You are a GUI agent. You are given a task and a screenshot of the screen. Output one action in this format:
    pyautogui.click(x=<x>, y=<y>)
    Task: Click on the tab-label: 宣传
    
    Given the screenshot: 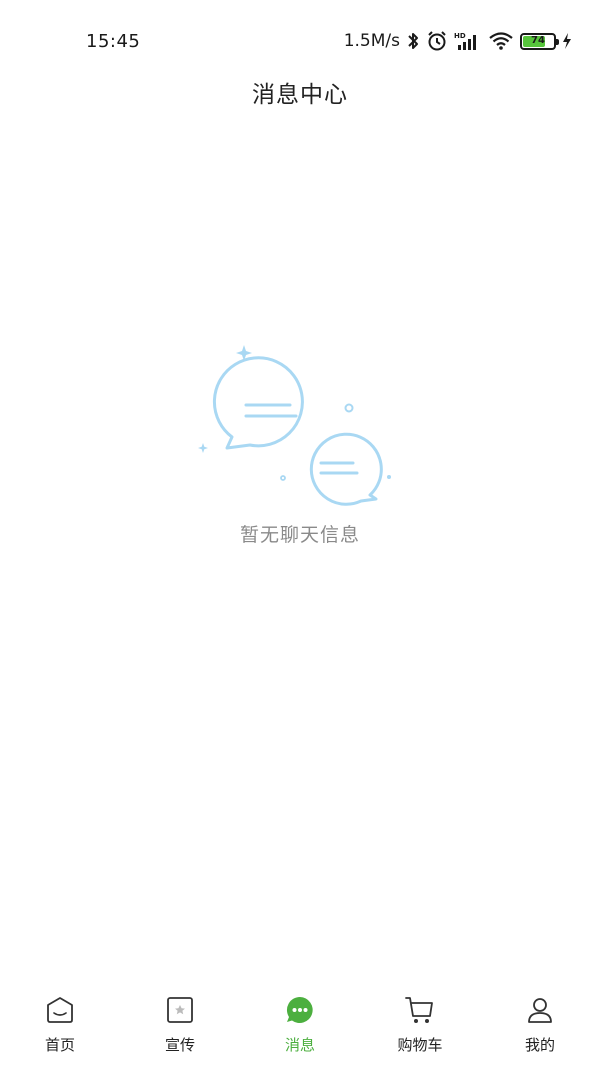 What is the action you would take?
    pyautogui.click(x=179, y=1045)
    